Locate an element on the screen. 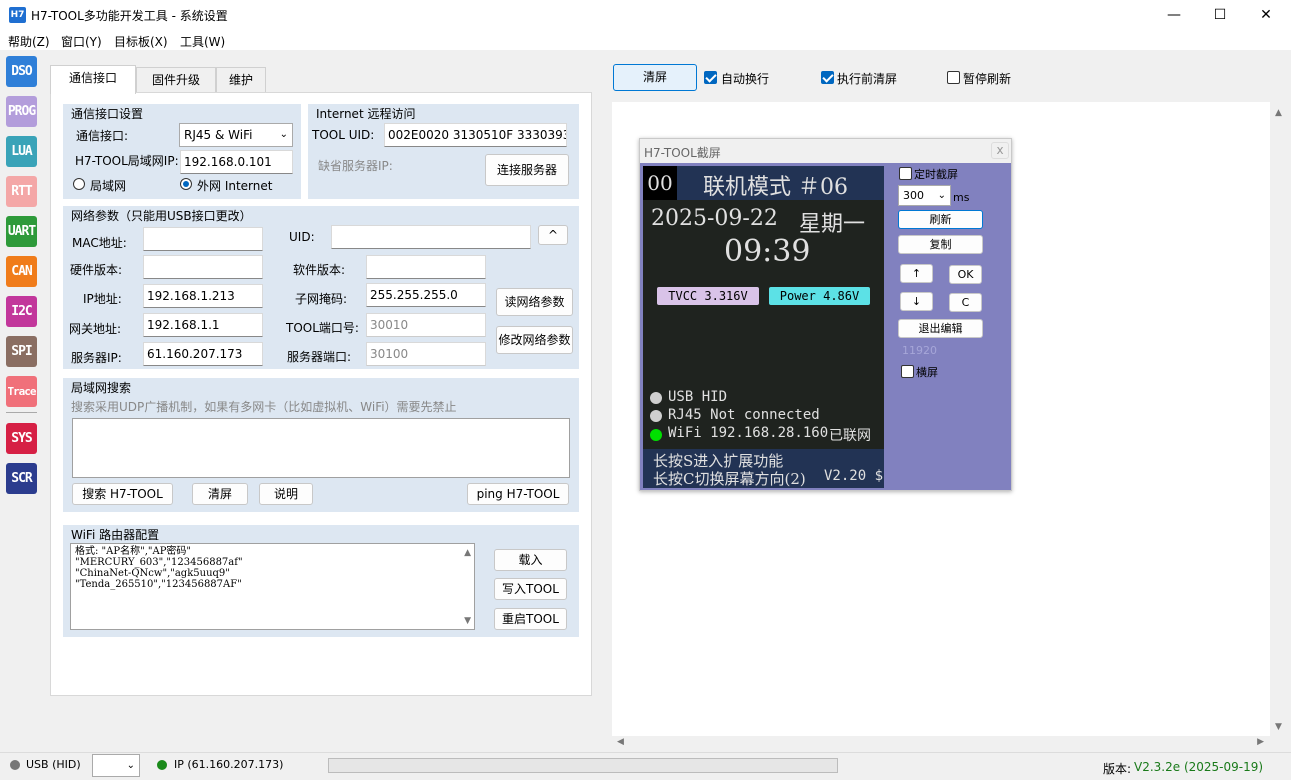  radio-internet-label: 外网 Internet is located at coordinates (235, 186).